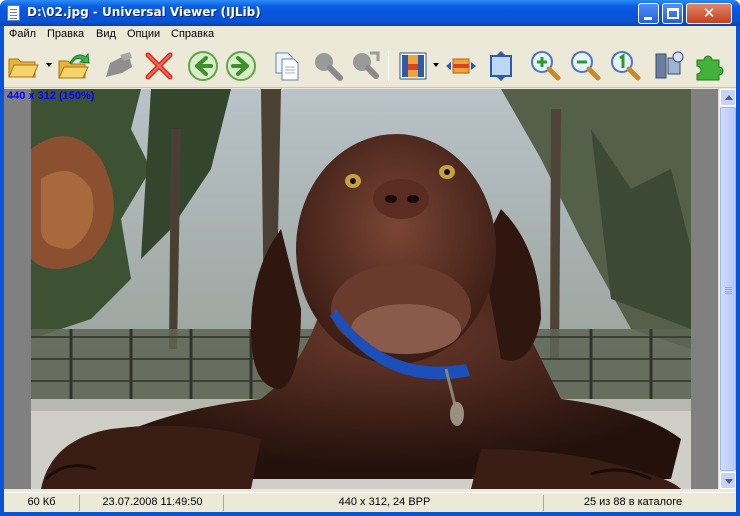 The image size is (740, 516). I want to click on find-button, so click(327, 66).